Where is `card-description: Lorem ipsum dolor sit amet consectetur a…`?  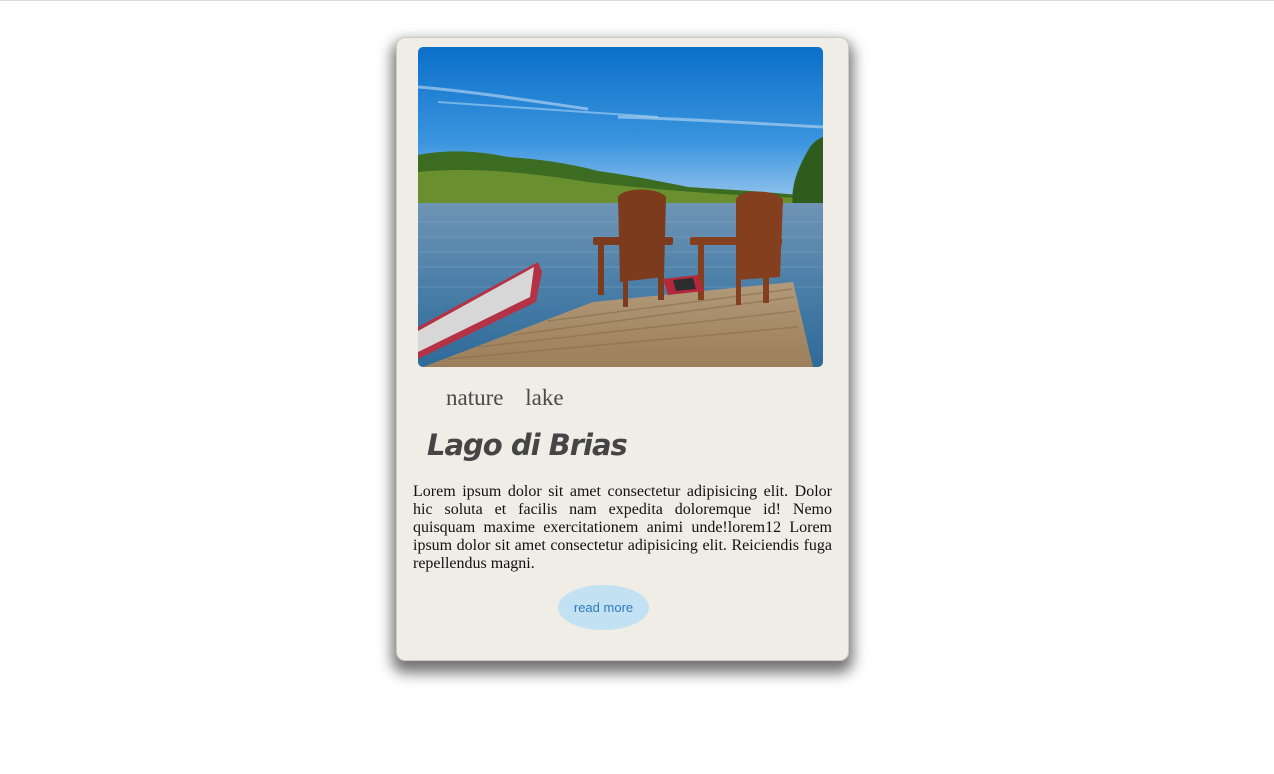
card-description: Lorem ipsum dolor sit amet consectetur a… is located at coordinates (622, 527).